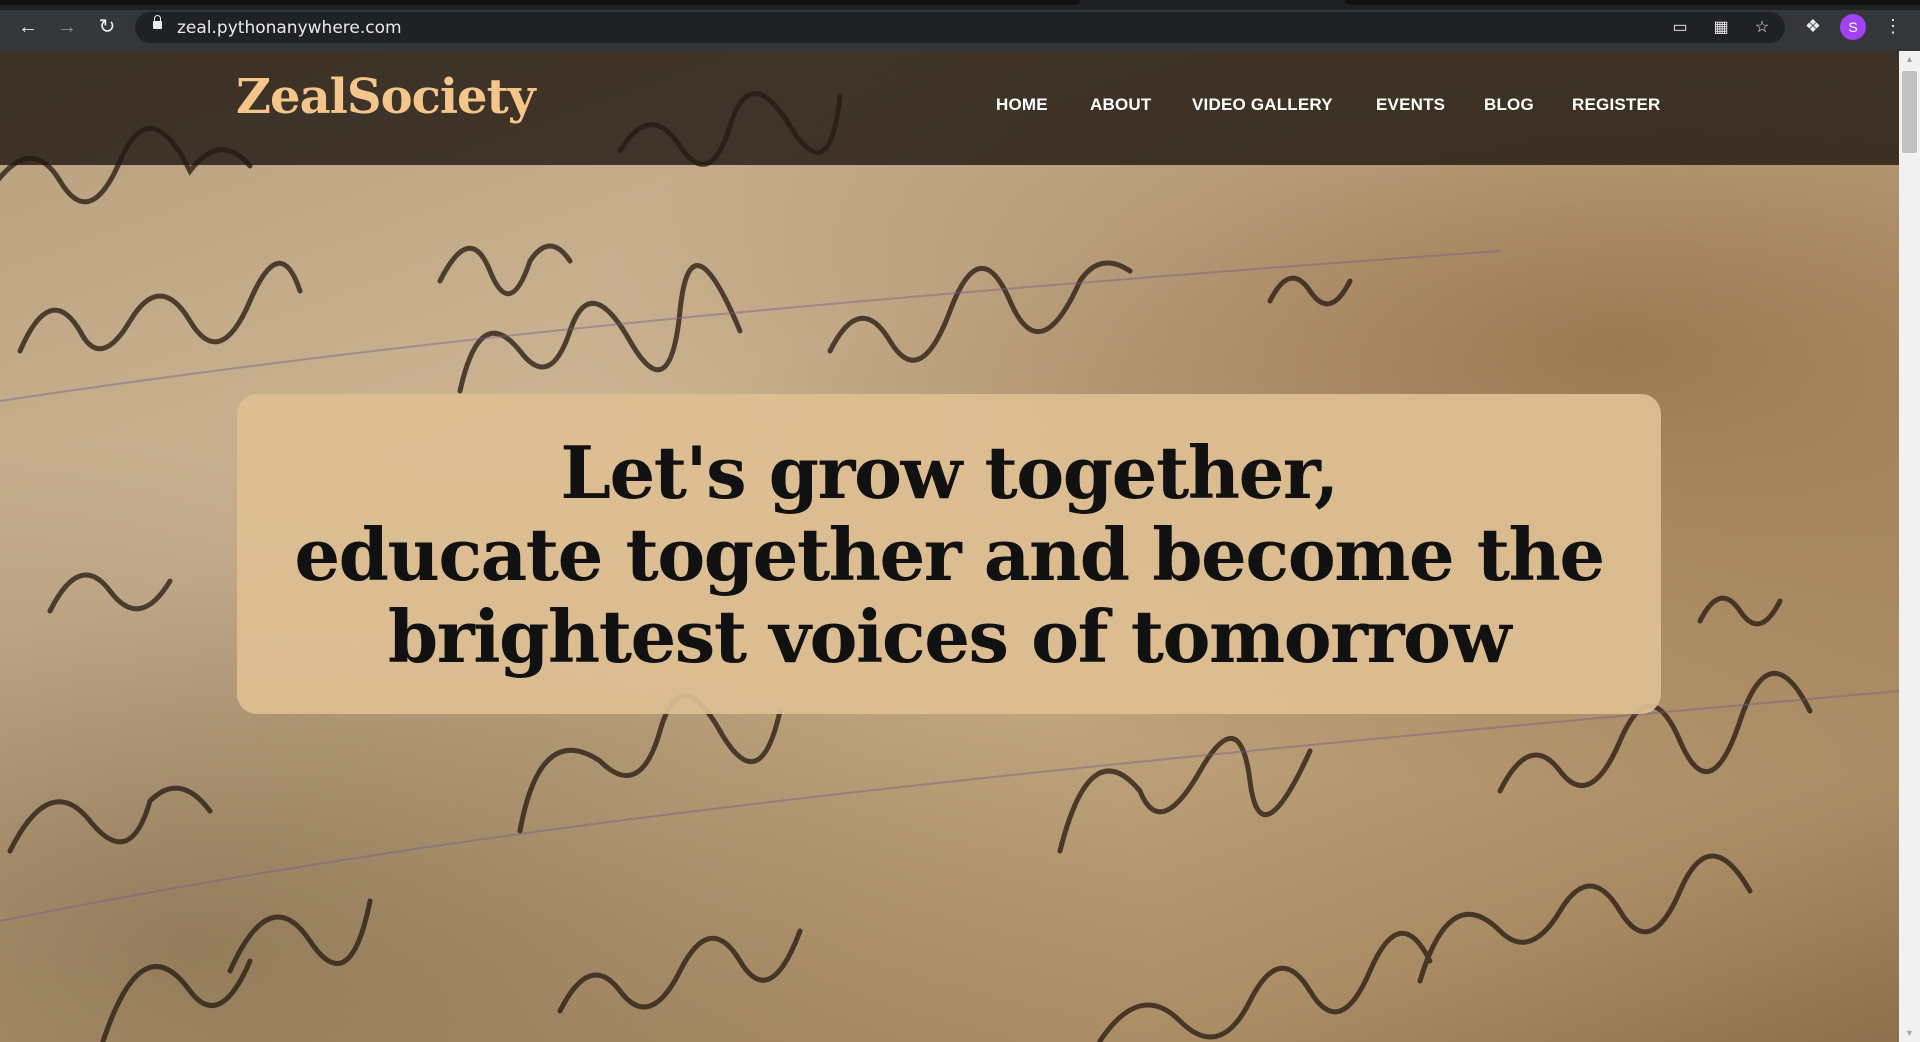 This screenshot has width=1920, height=1042. I want to click on nav-home: HOME, so click(1022, 105).